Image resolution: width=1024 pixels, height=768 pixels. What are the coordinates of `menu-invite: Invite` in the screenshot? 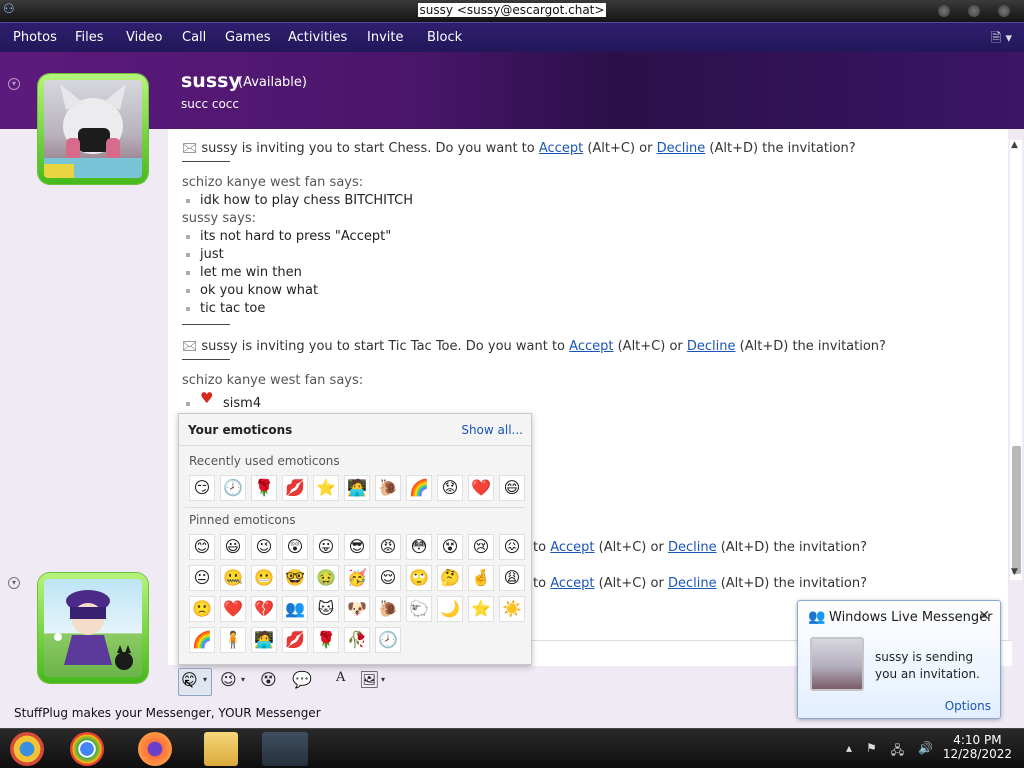 It's located at (385, 37).